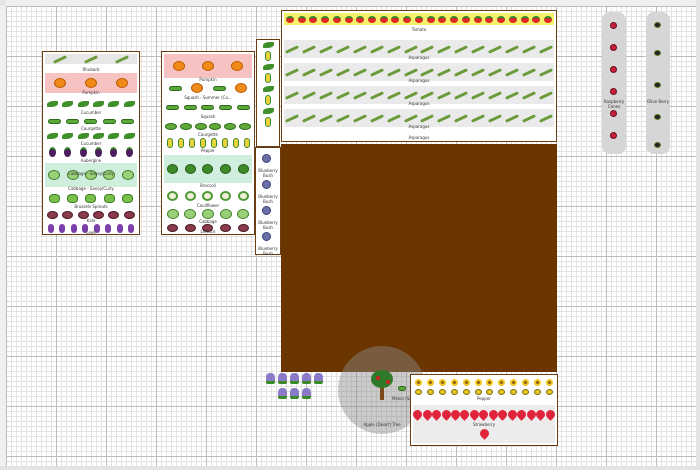  I want to click on plant-row-cauliflower, so click(208, 196).